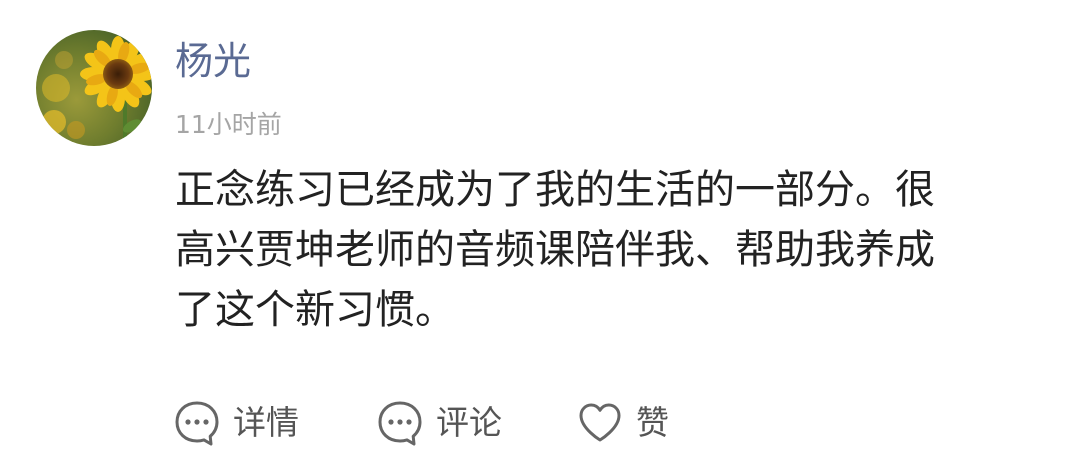 Image resolution: width=1065 pixels, height=465 pixels. Describe the element at coordinates (315, 310) in the screenshot. I see `comment-text-line: 了这个新习惯。` at that location.